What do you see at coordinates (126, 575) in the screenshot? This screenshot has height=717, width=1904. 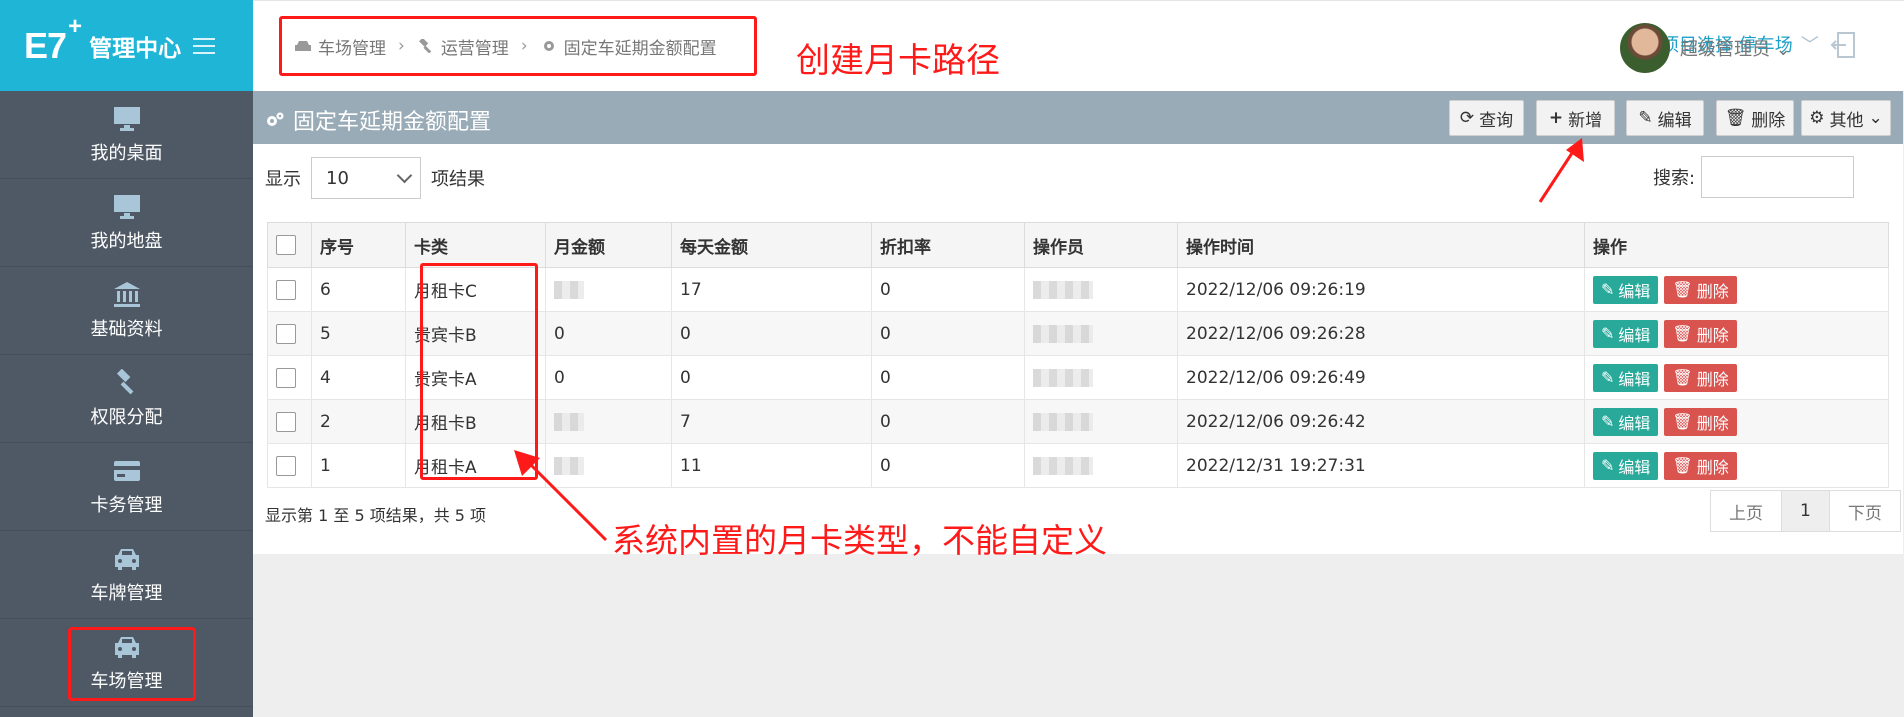 I see `sidebar-item-plate-management: 车牌管理` at bounding box center [126, 575].